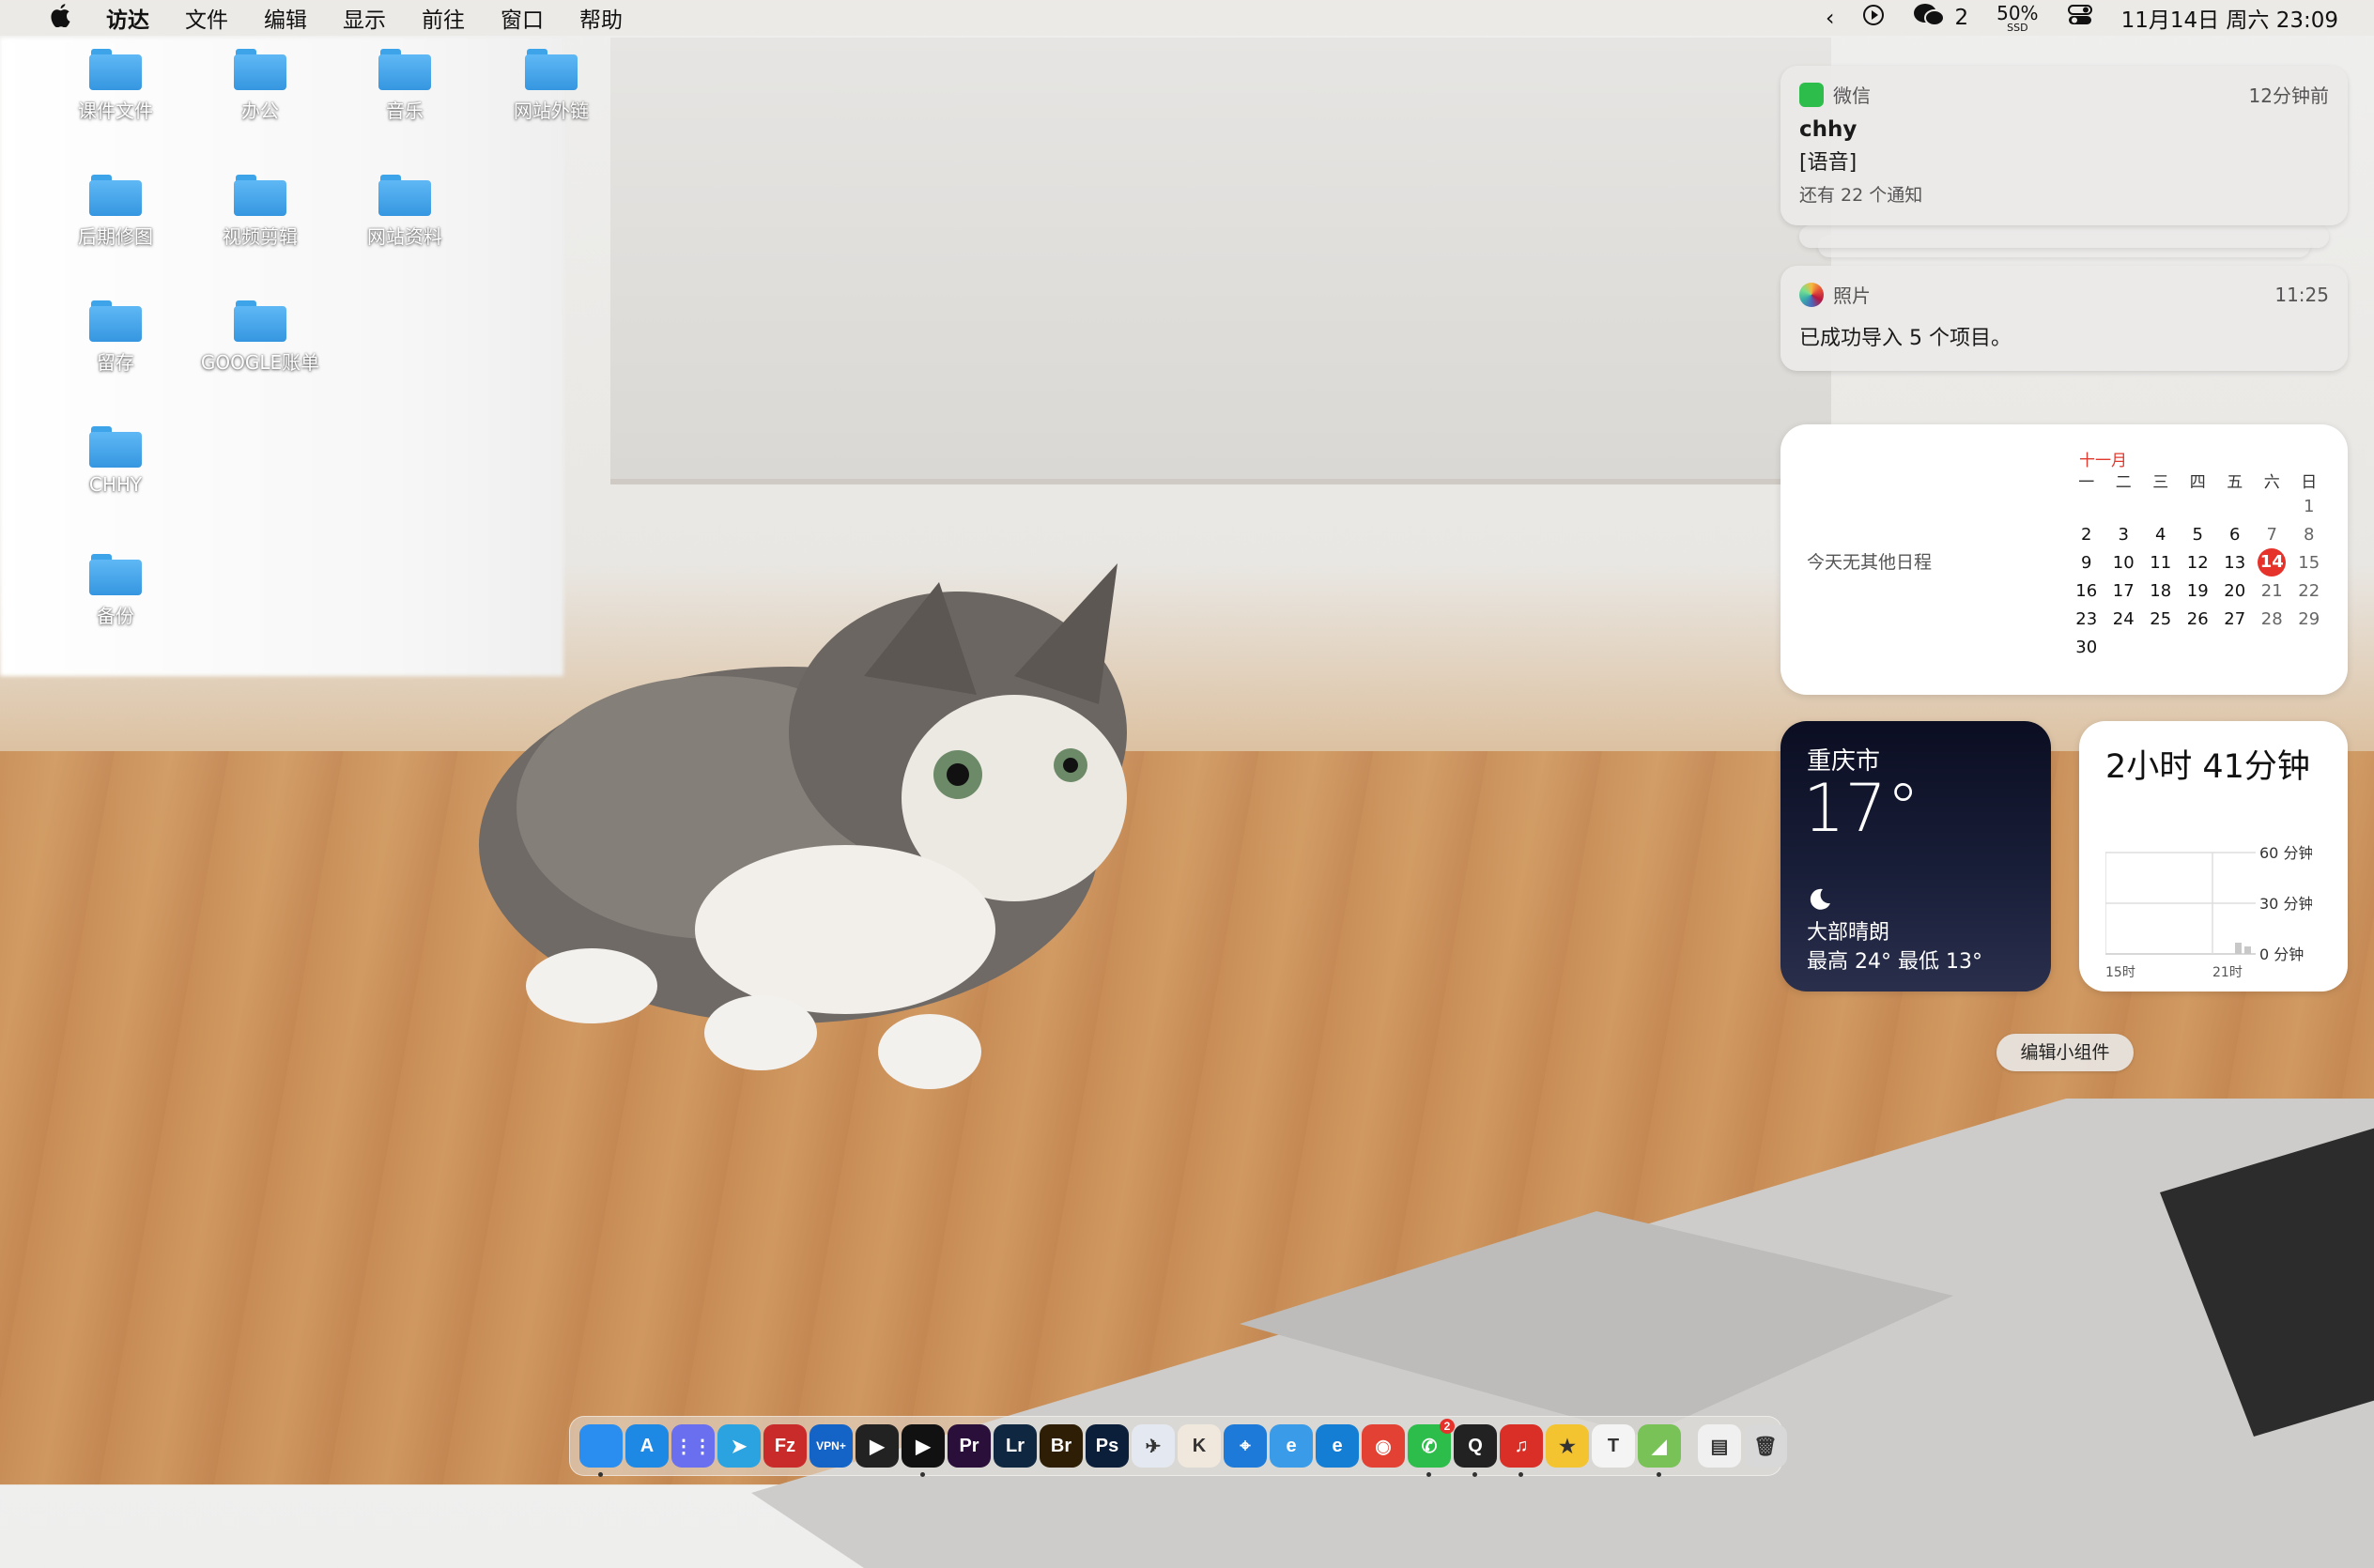 The image size is (2374, 1568). I want to click on finder-icon, so click(601, 1451).